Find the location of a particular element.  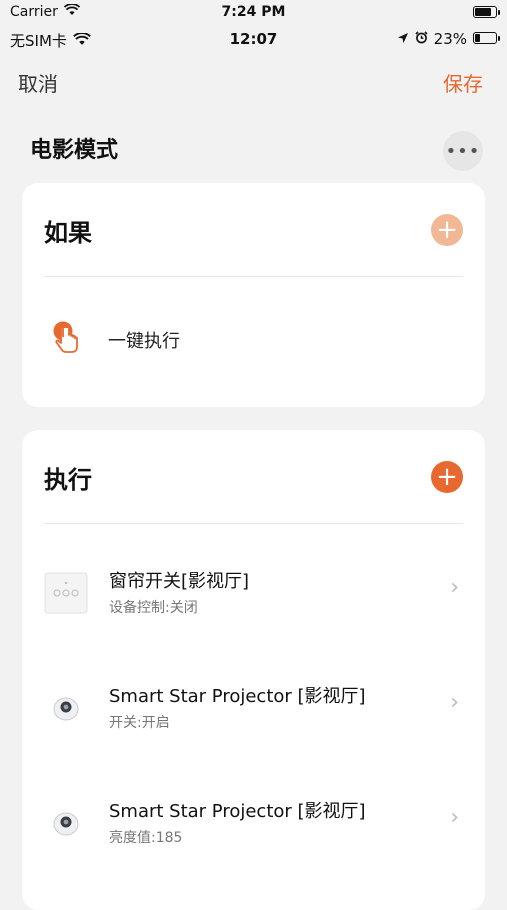

add-condition-button: + is located at coordinates (447, 230).